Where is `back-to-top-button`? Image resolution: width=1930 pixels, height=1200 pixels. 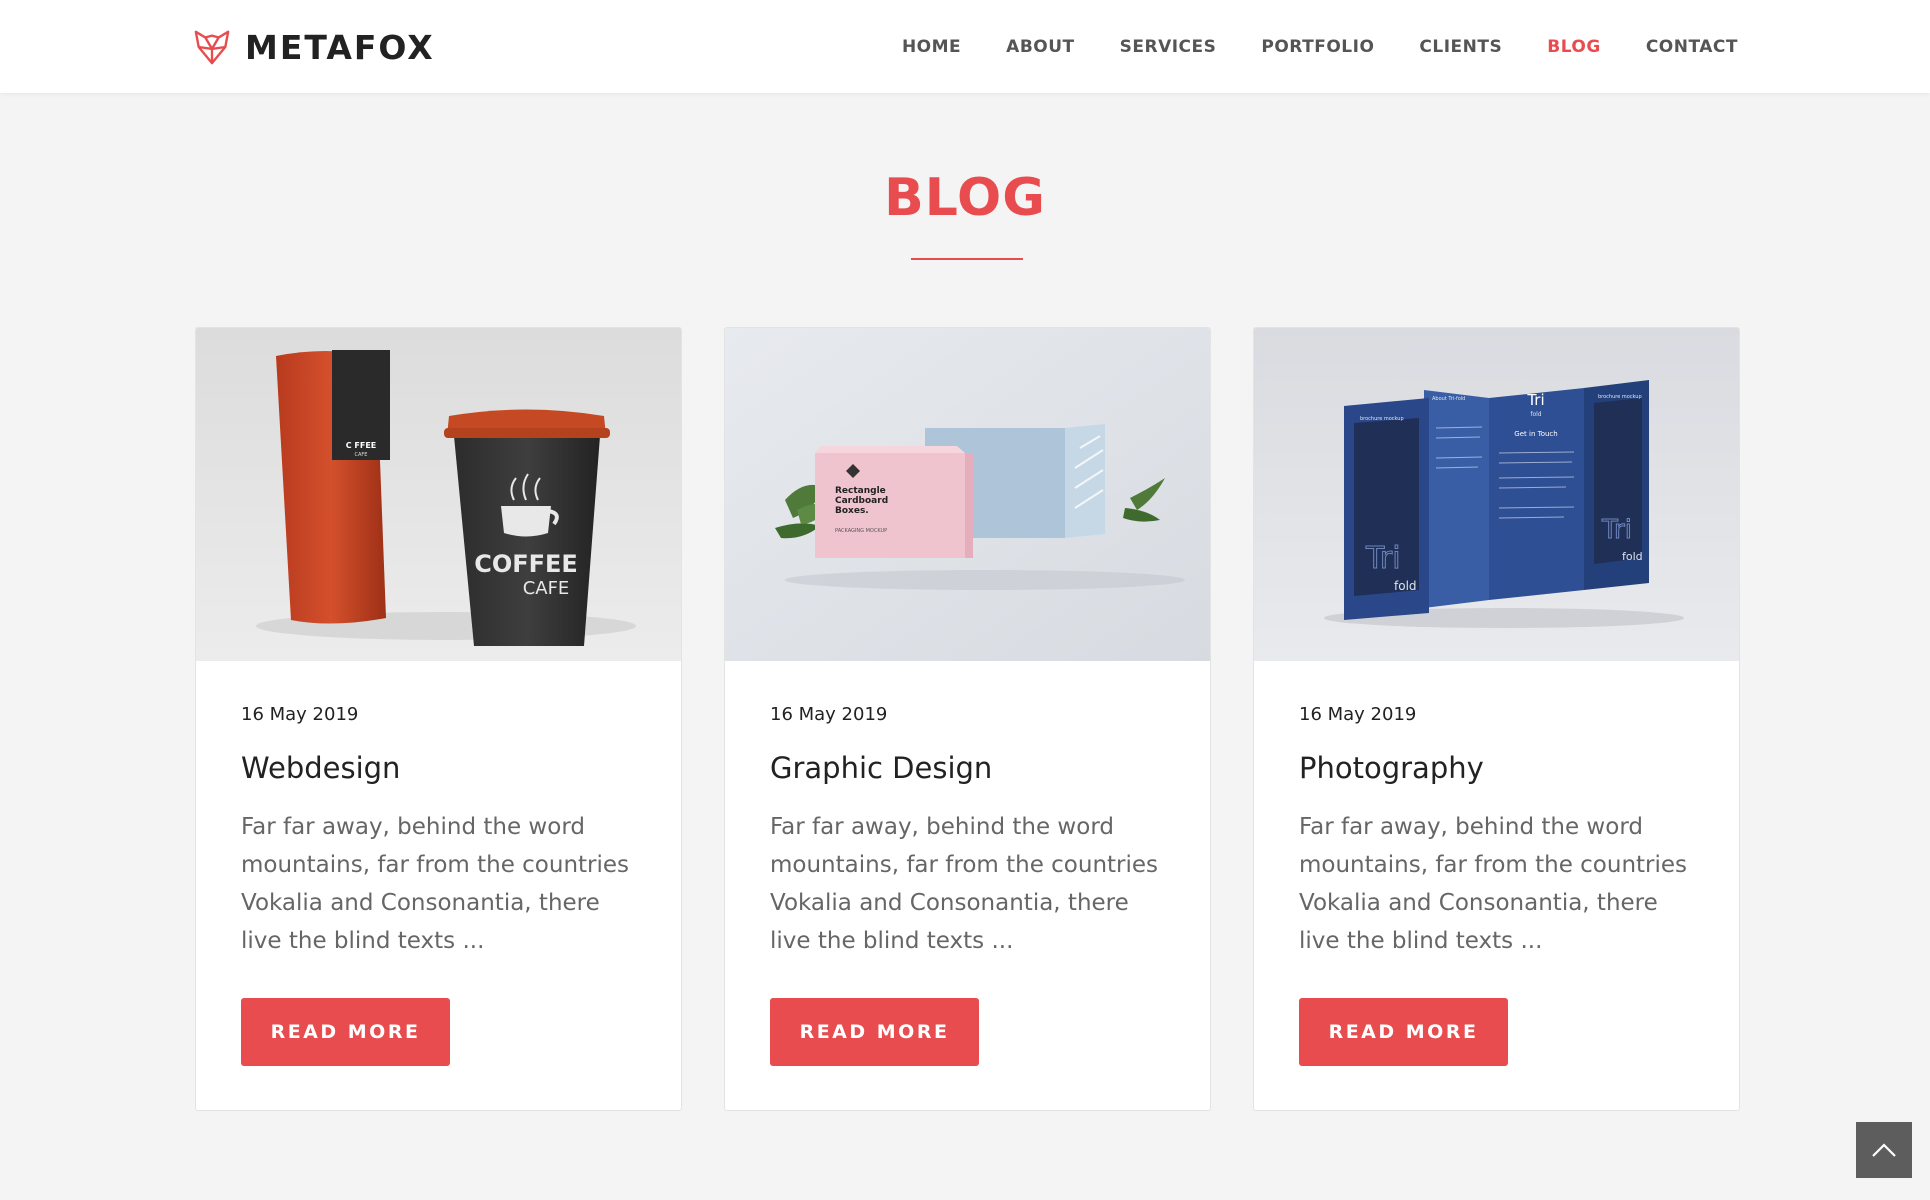 back-to-top-button is located at coordinates (1884, 1150).